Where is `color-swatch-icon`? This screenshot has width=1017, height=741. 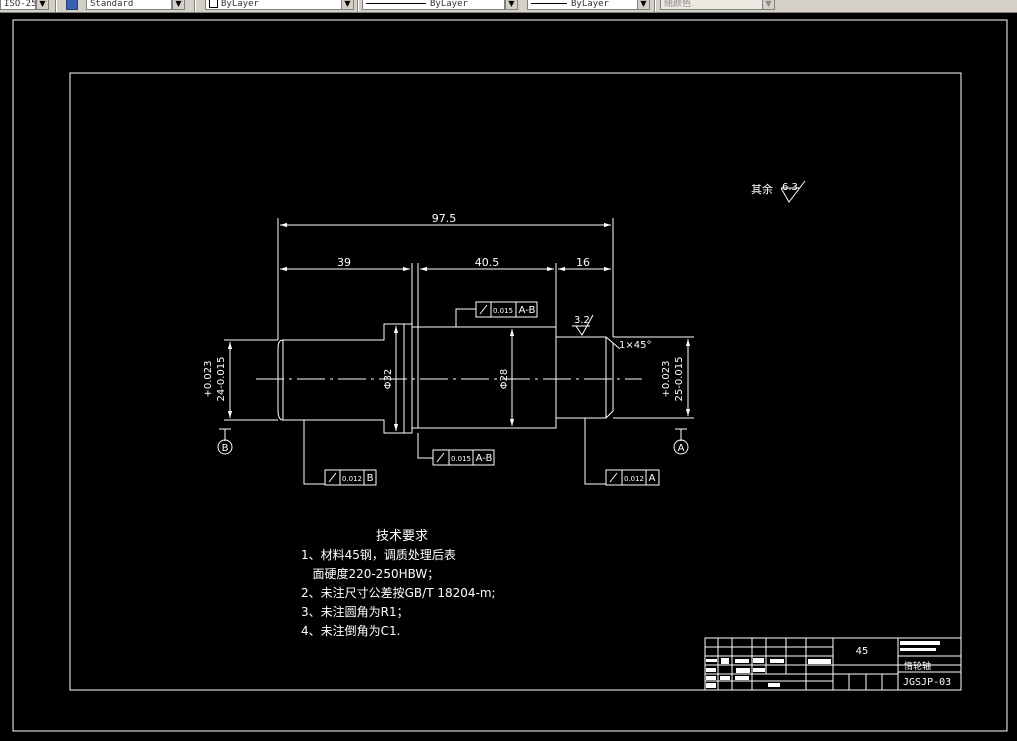 color-swatch-icon is located at coordinates (213, 4).